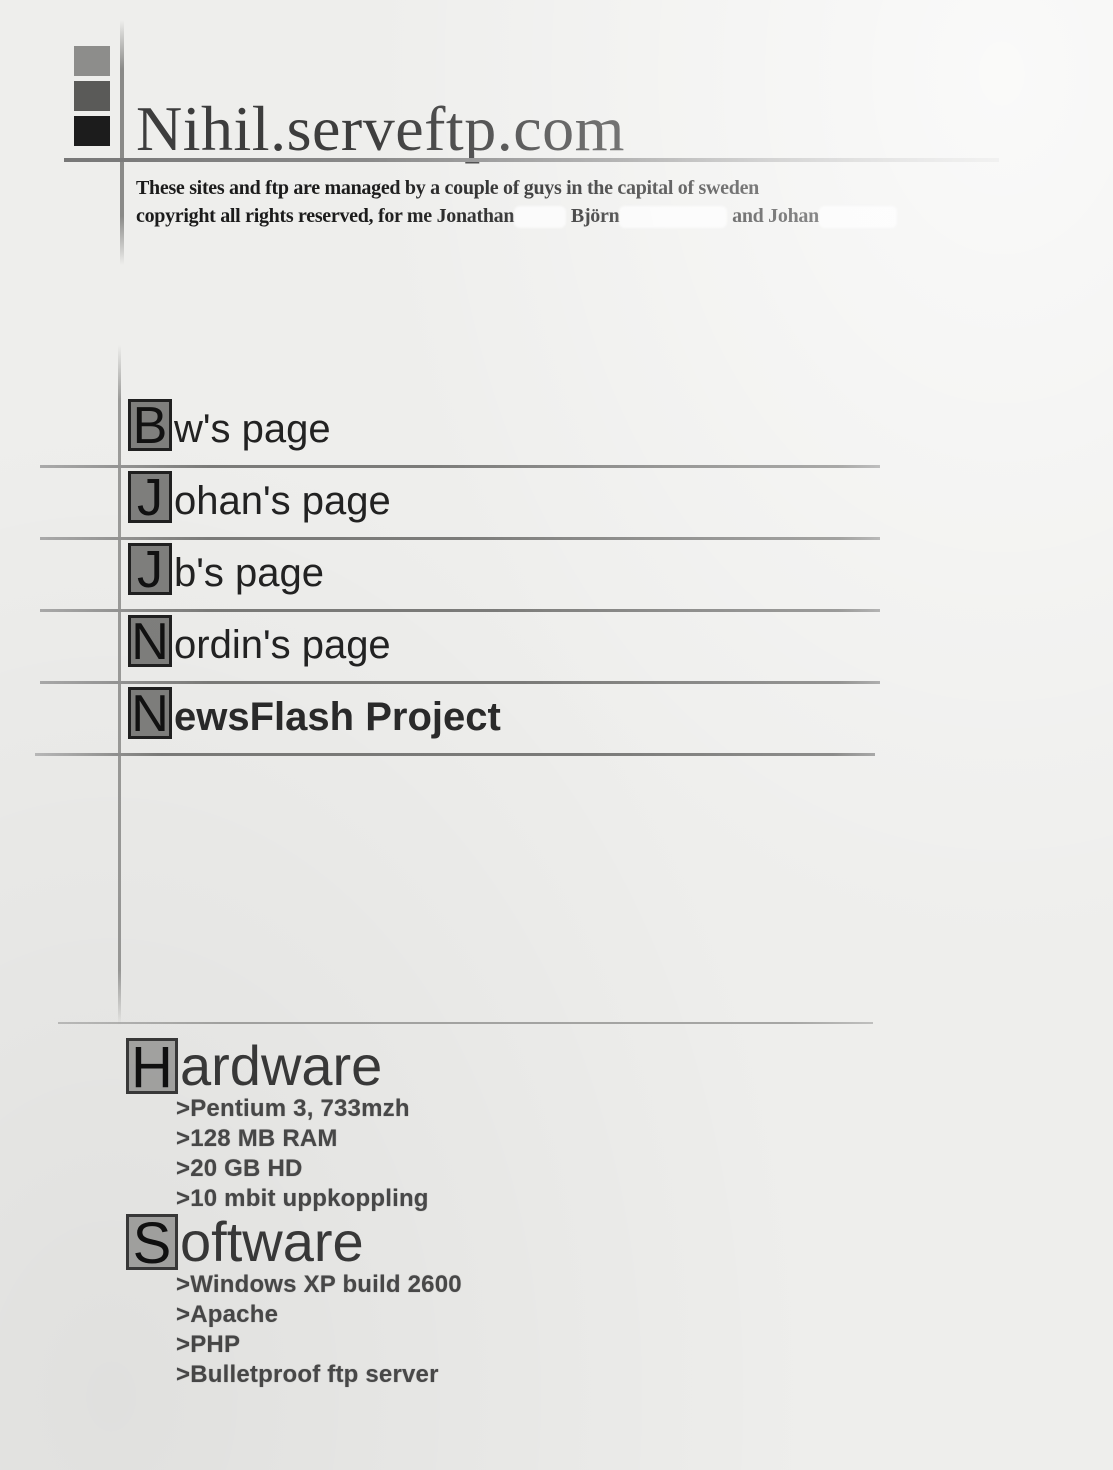  I want to click on section-divider, so click(465, 1023).